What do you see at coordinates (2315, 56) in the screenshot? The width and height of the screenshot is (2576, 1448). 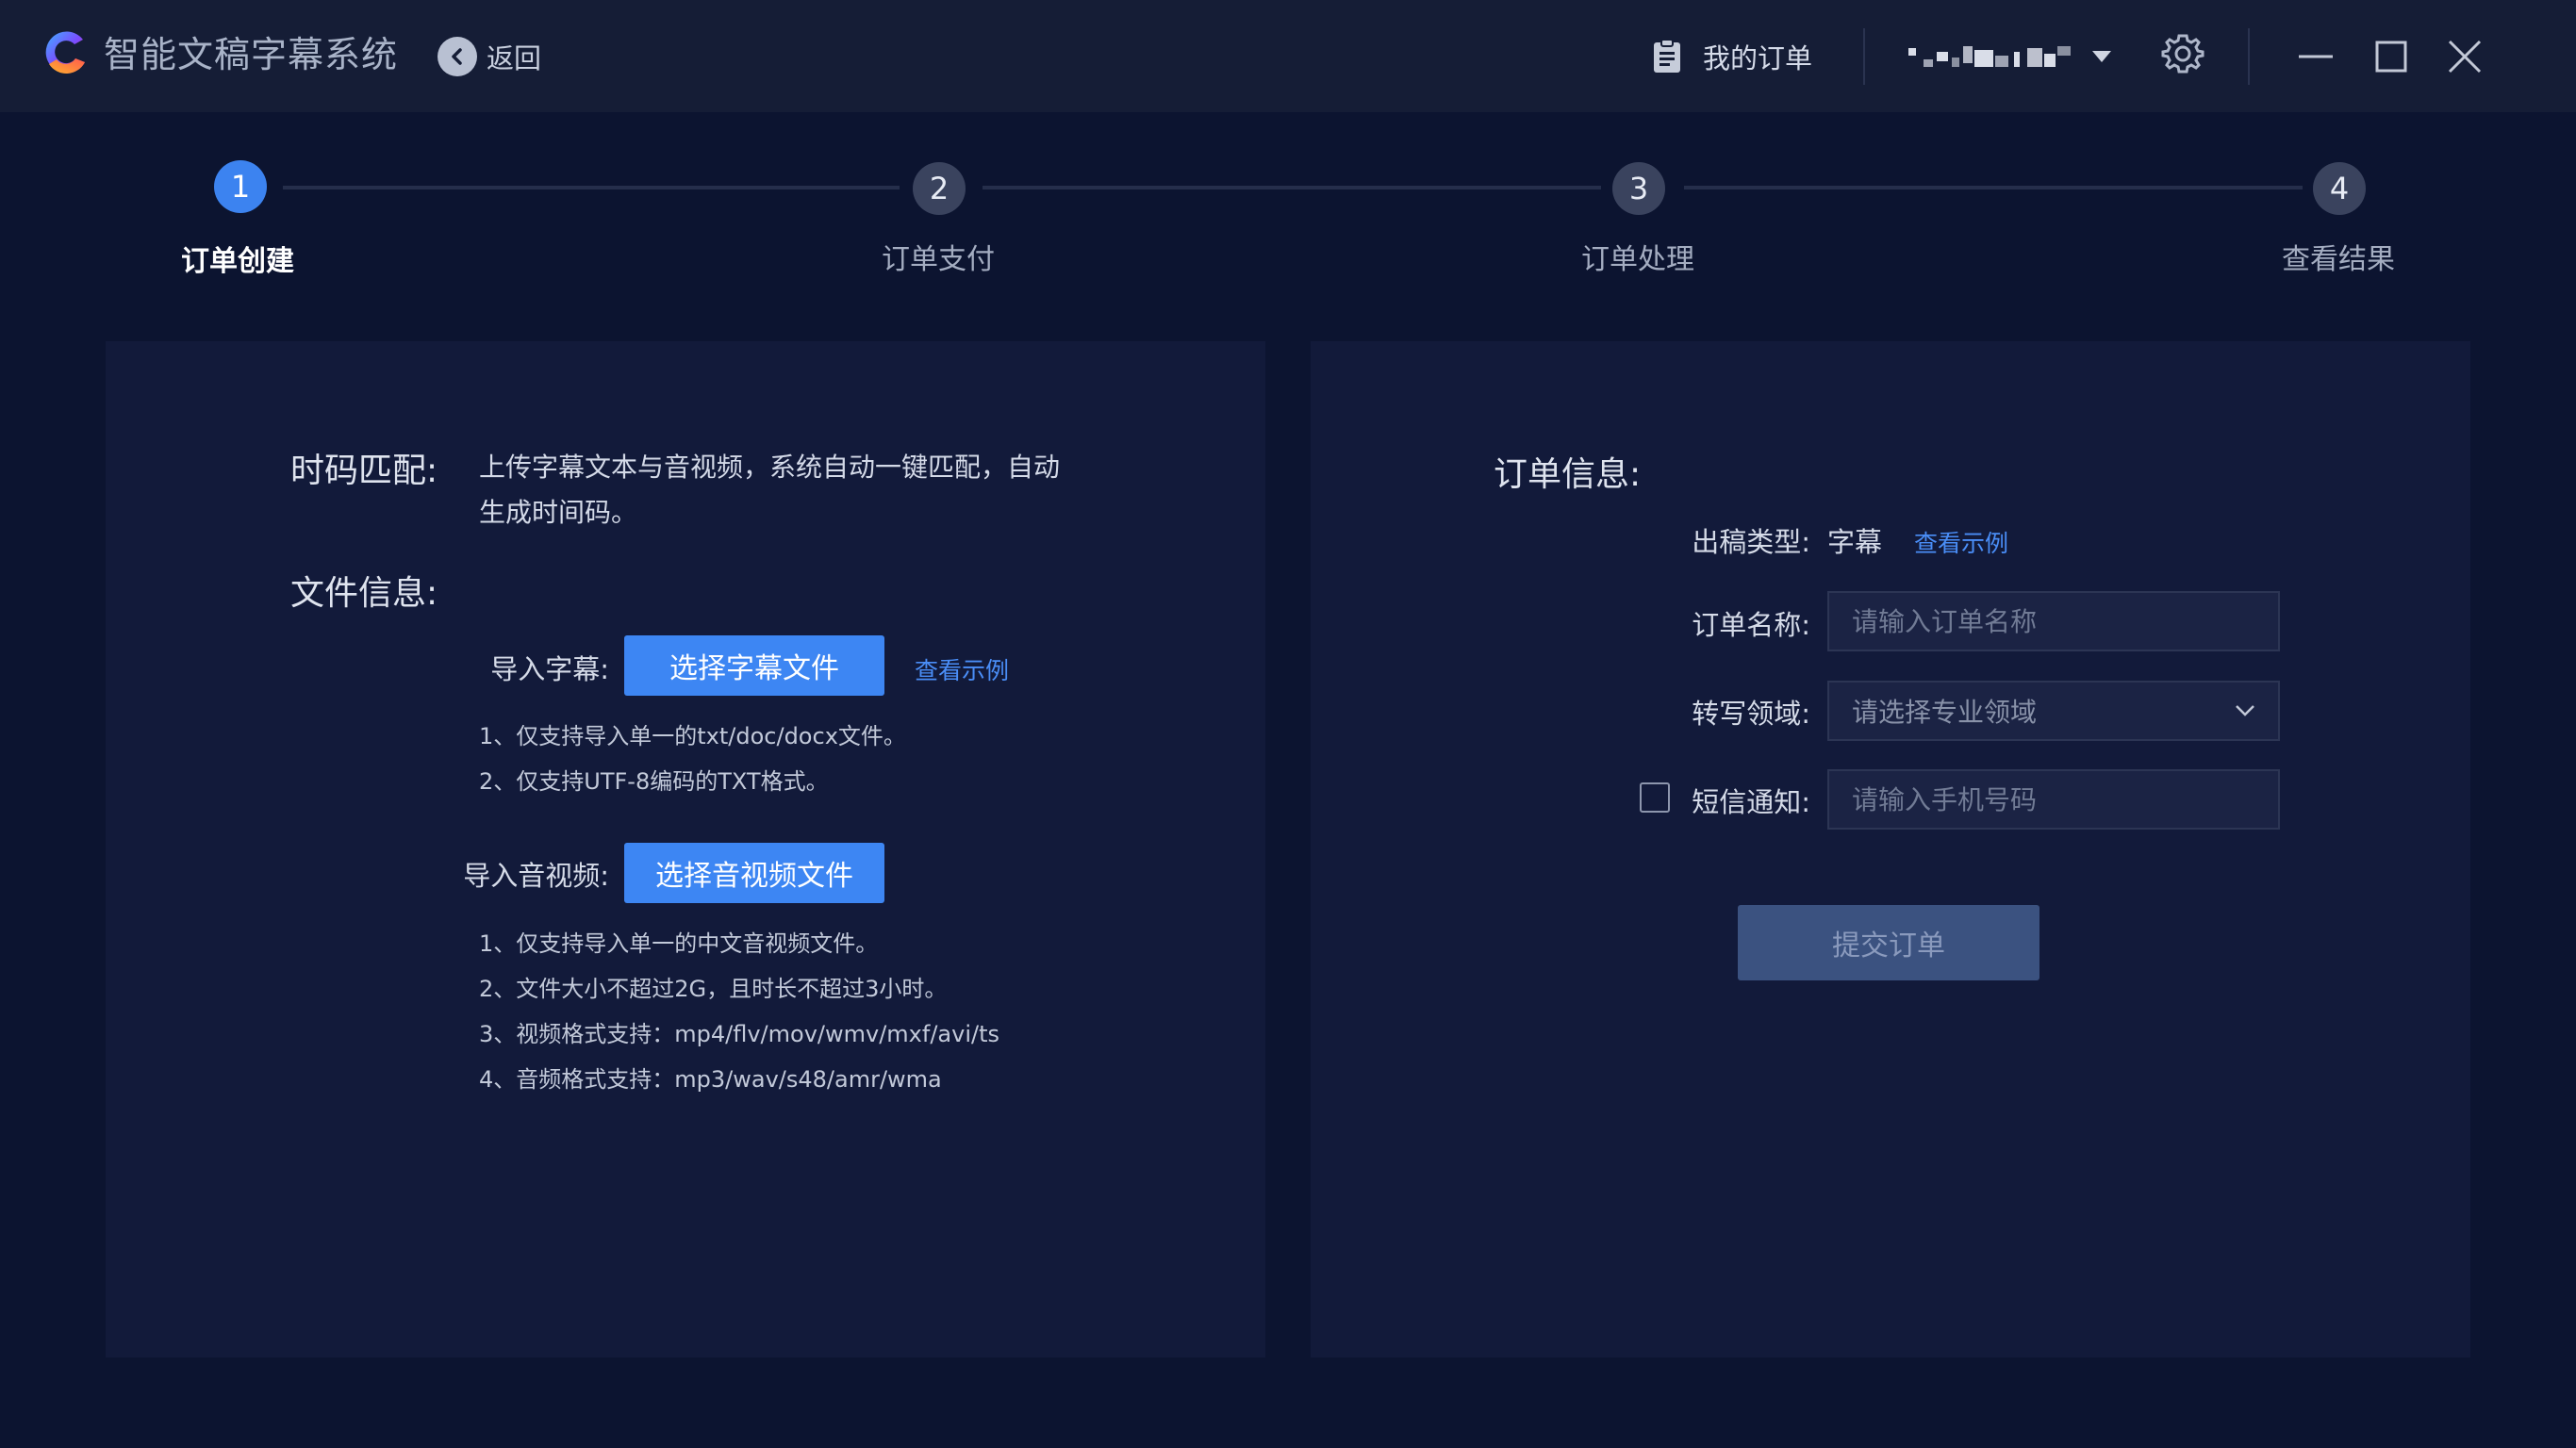 I see `minimize-icon` at bounding box center [2315, 56].